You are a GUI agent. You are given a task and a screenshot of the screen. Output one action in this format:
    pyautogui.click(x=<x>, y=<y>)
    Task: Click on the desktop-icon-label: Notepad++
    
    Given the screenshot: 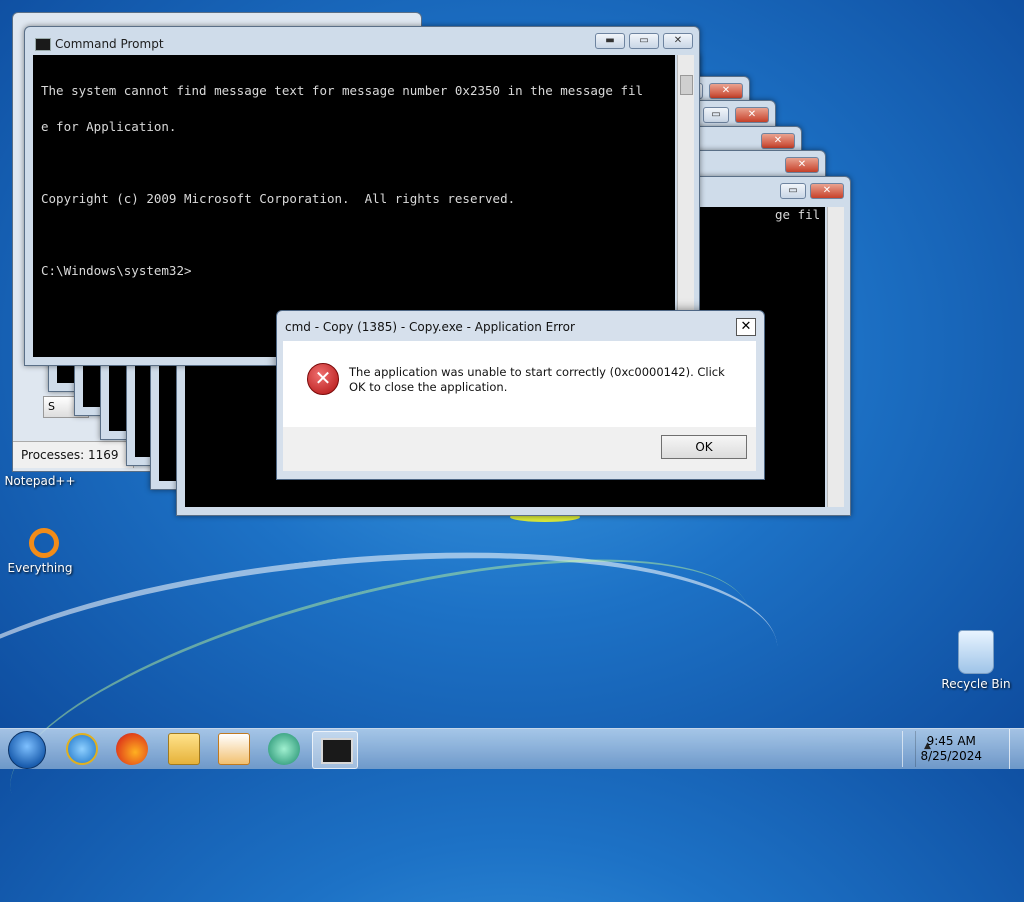 What is the action you would take?
    pyautogui.click(x=40, y=481)
    